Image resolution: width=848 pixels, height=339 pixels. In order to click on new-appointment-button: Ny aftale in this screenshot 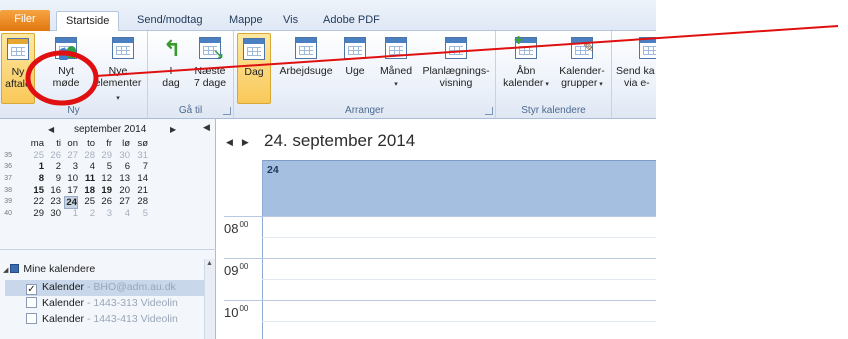, I will do `click(18, 68)`.